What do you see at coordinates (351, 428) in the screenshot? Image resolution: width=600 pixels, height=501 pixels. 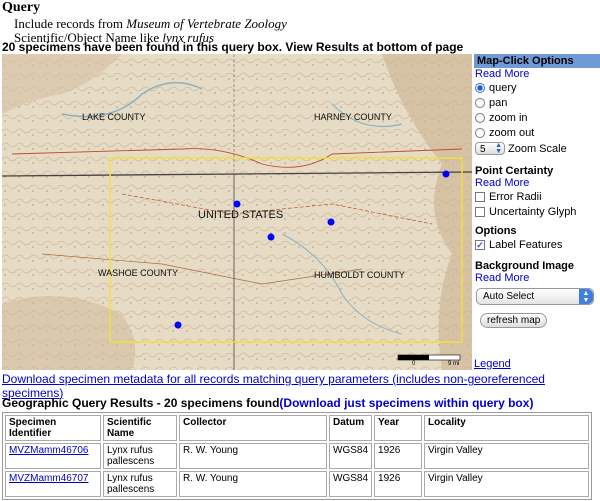 I see `column-header: Datum` at bounding box center [351, 428].